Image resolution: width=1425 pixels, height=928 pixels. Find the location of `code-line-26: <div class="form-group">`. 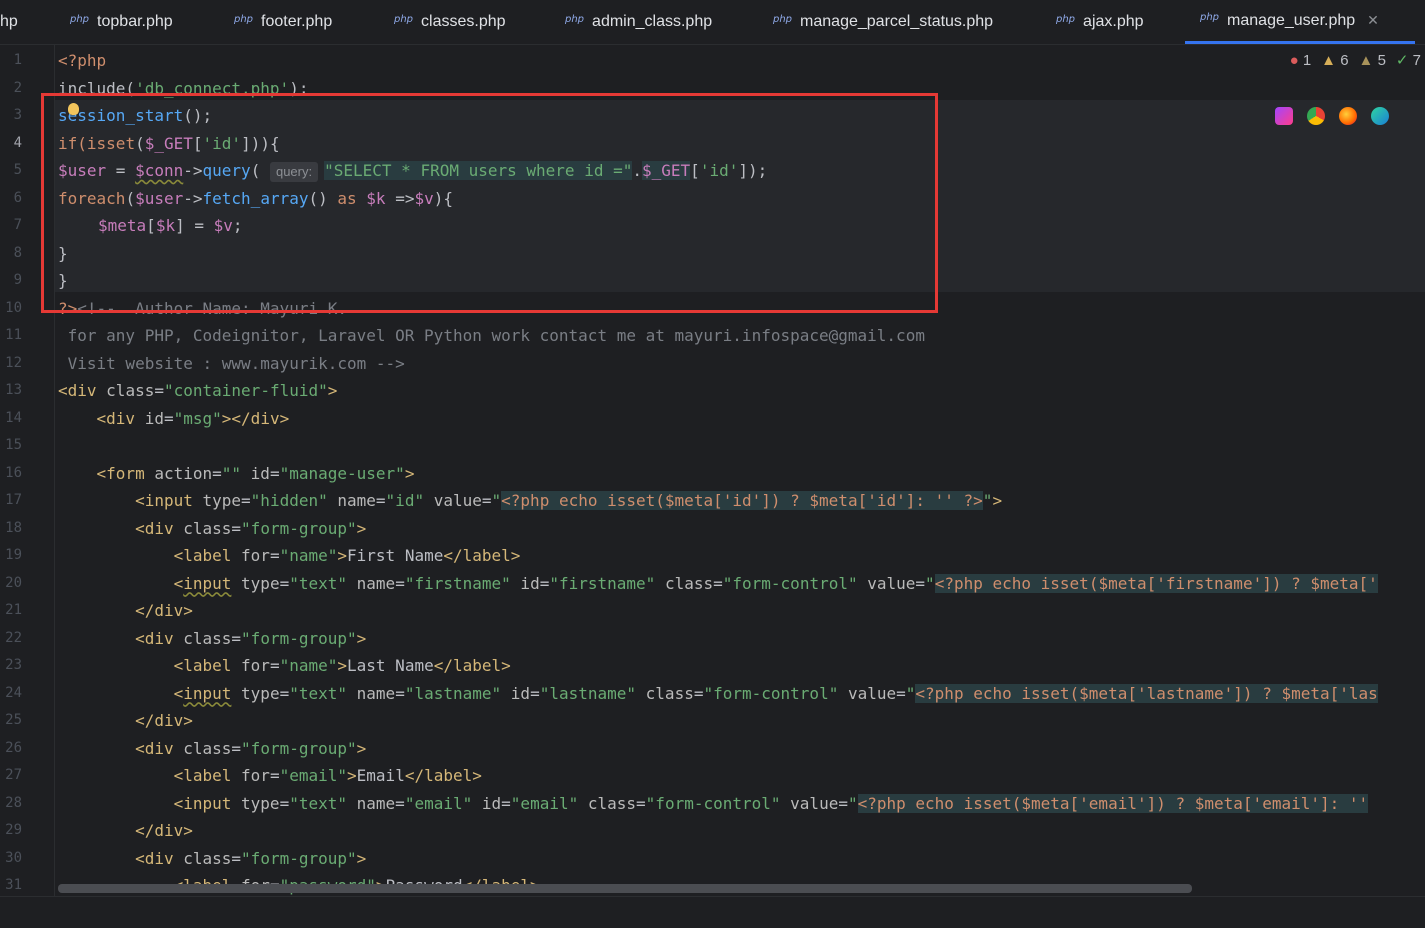

code-line-26: <div class="form-group"> is located at coordinates (212, 749).